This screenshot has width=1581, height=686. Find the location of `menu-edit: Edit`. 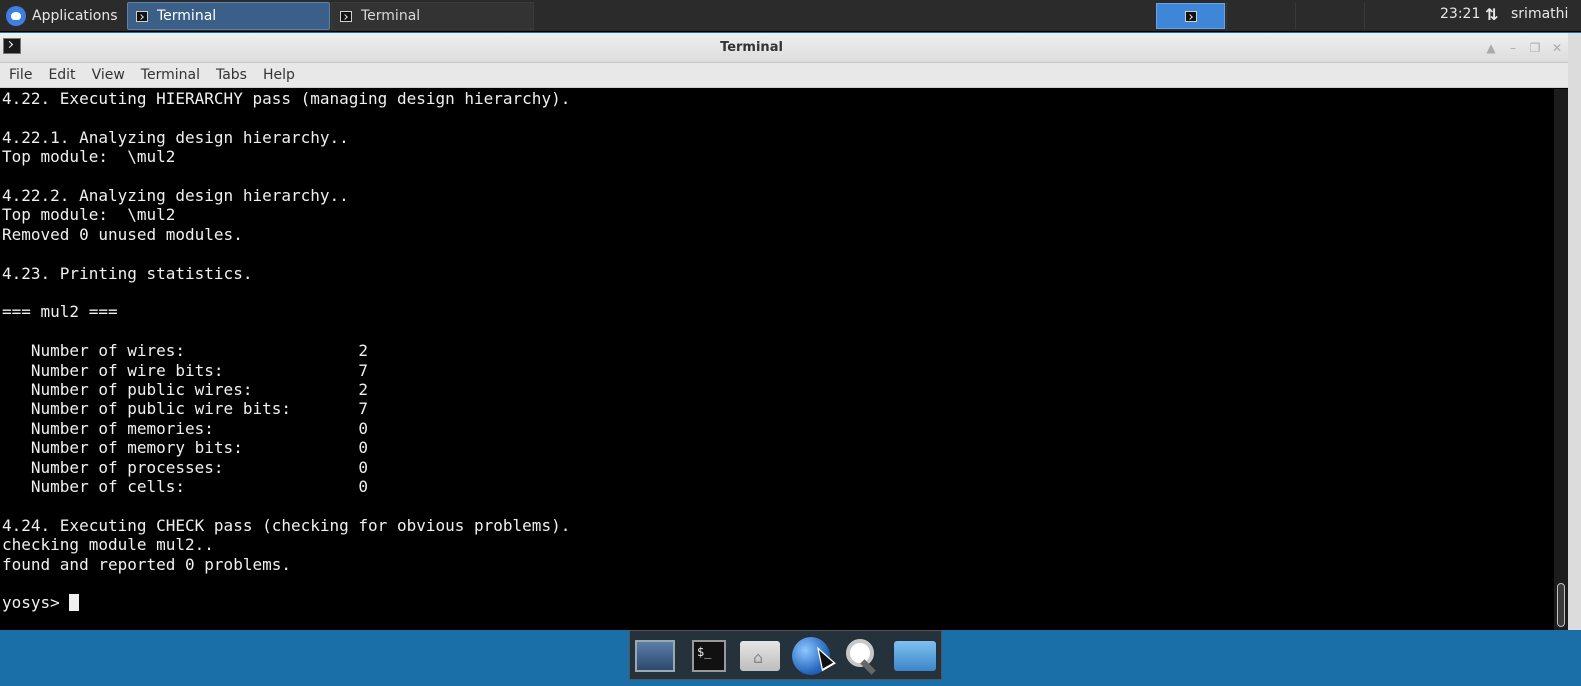

menu-edit: Edit is located at coordinates (60, 75).